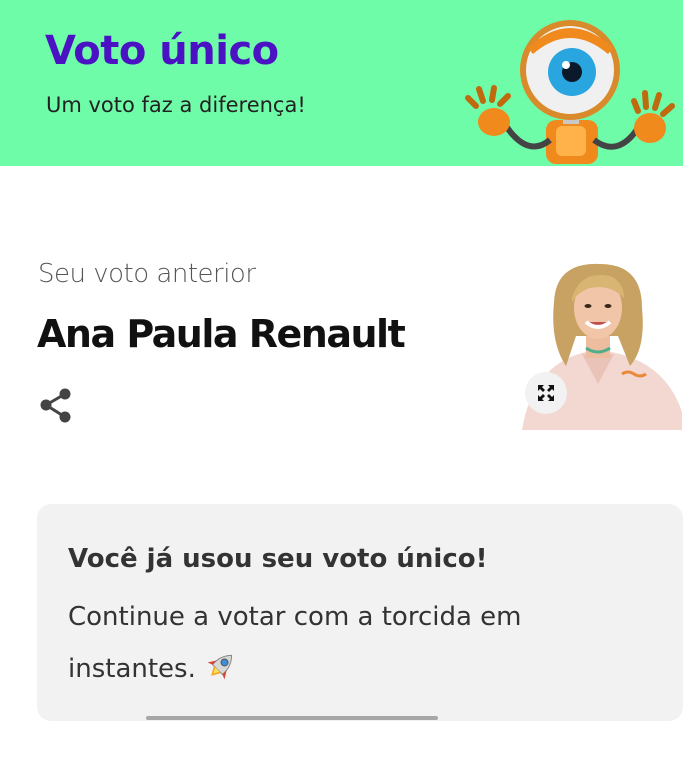 This screenshot has height=772, width=683. I want to click on share-icon, so click(55, 405).